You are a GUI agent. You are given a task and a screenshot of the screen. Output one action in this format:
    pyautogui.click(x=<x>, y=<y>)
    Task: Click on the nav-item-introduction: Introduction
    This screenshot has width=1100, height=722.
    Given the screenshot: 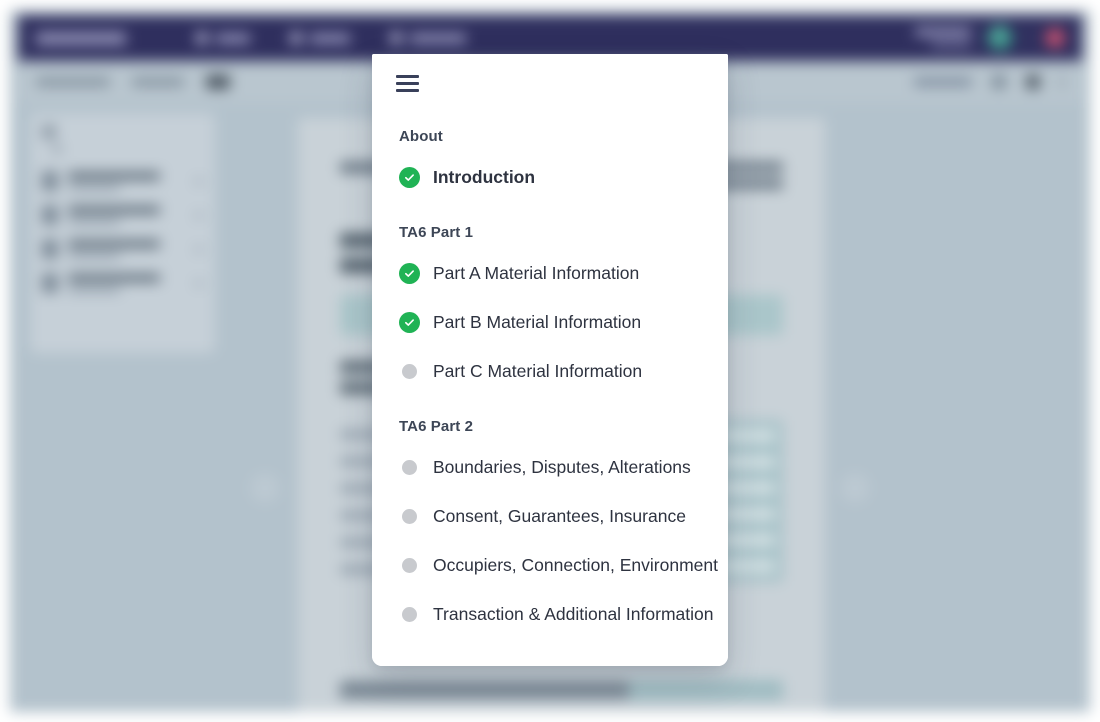 What is the action you would take?
    pyautogui.click(x=547, y=177)
    